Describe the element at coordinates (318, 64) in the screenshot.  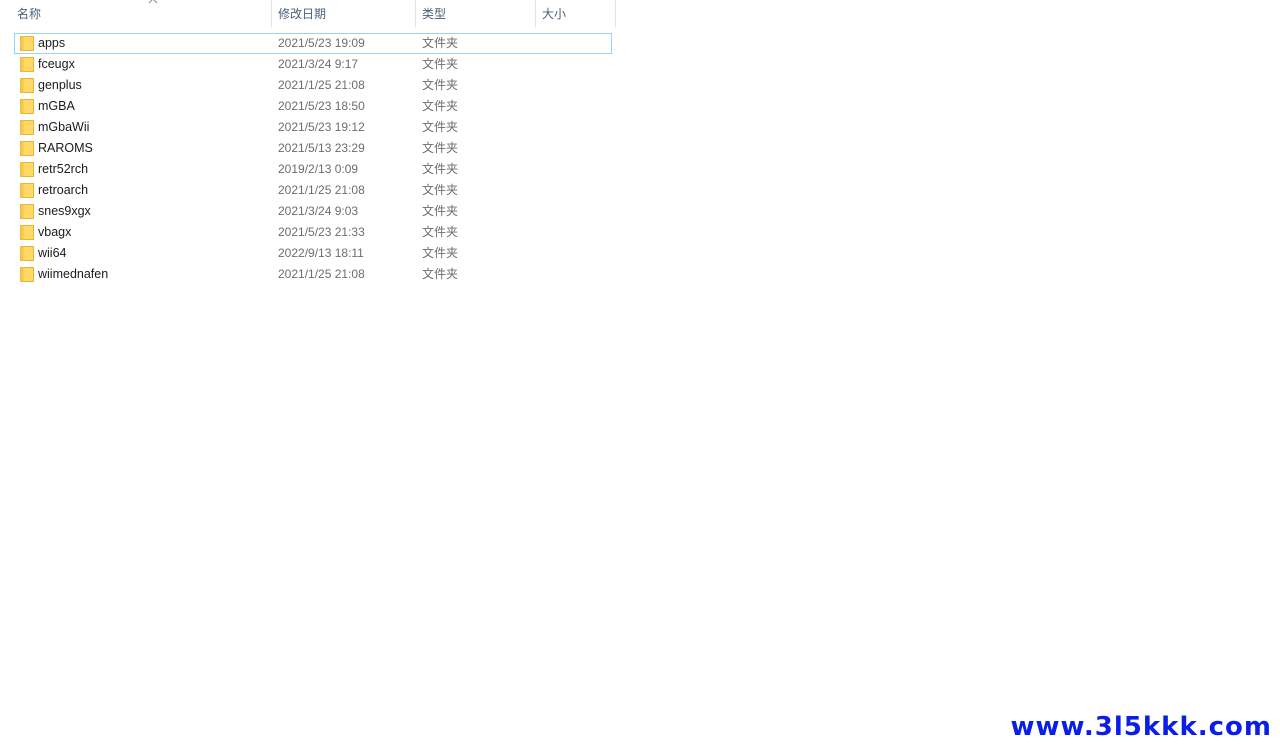
I see `file-date: 2021/3/24 9:17` at that location.